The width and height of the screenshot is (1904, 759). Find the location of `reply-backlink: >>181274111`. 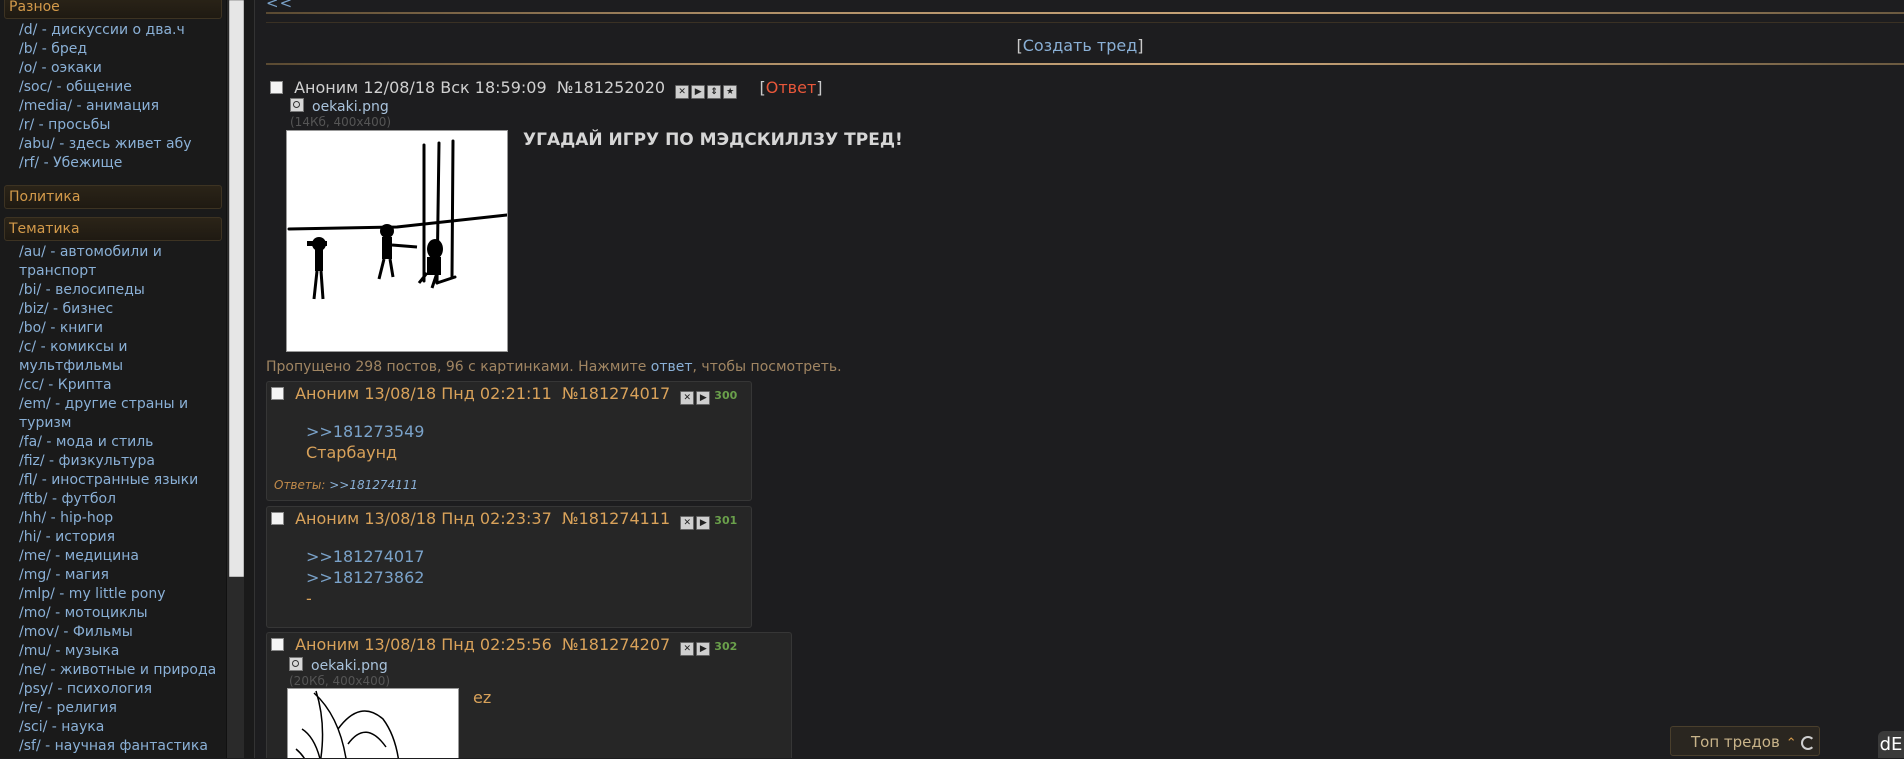

reply-backlink: >>181274111 is located at coordinates (373, 485).